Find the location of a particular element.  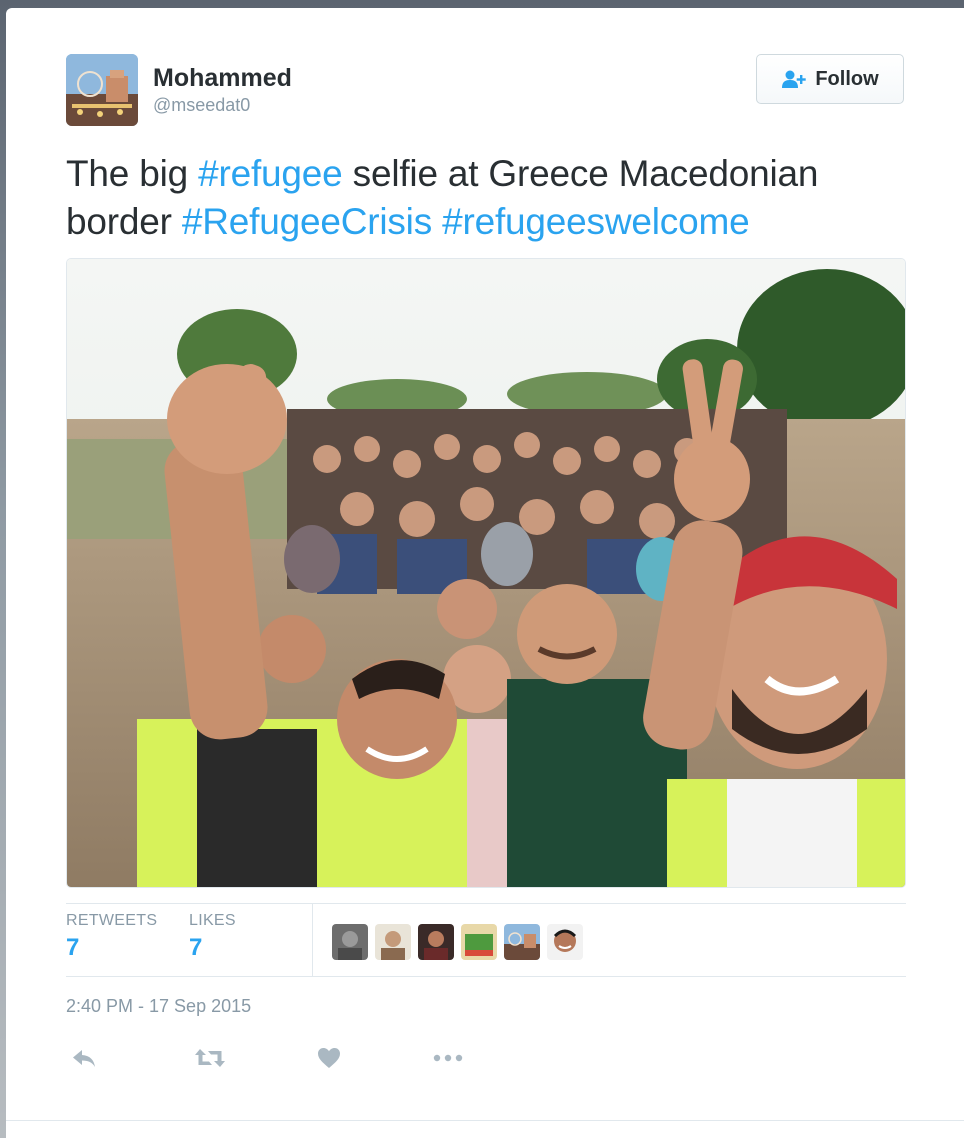

retweets-count: 7 is located at coordinates (73, 947).